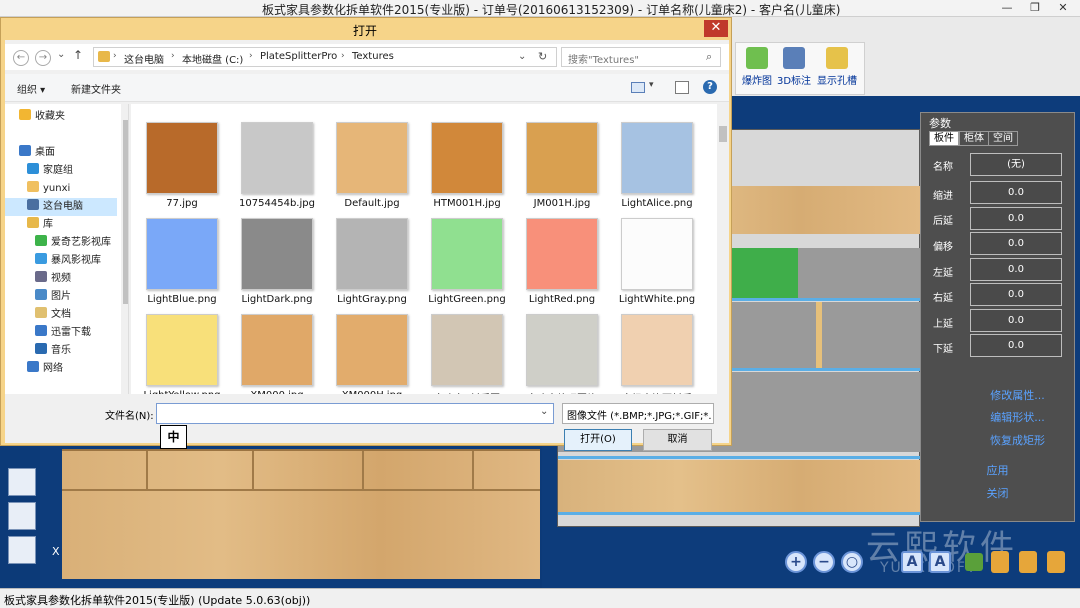 The image size is (1080, 608). What do you see at coordinates (542, 56) in the screenshot?
I see `refresh-icon: ↻` at bounding box center [542, 56].